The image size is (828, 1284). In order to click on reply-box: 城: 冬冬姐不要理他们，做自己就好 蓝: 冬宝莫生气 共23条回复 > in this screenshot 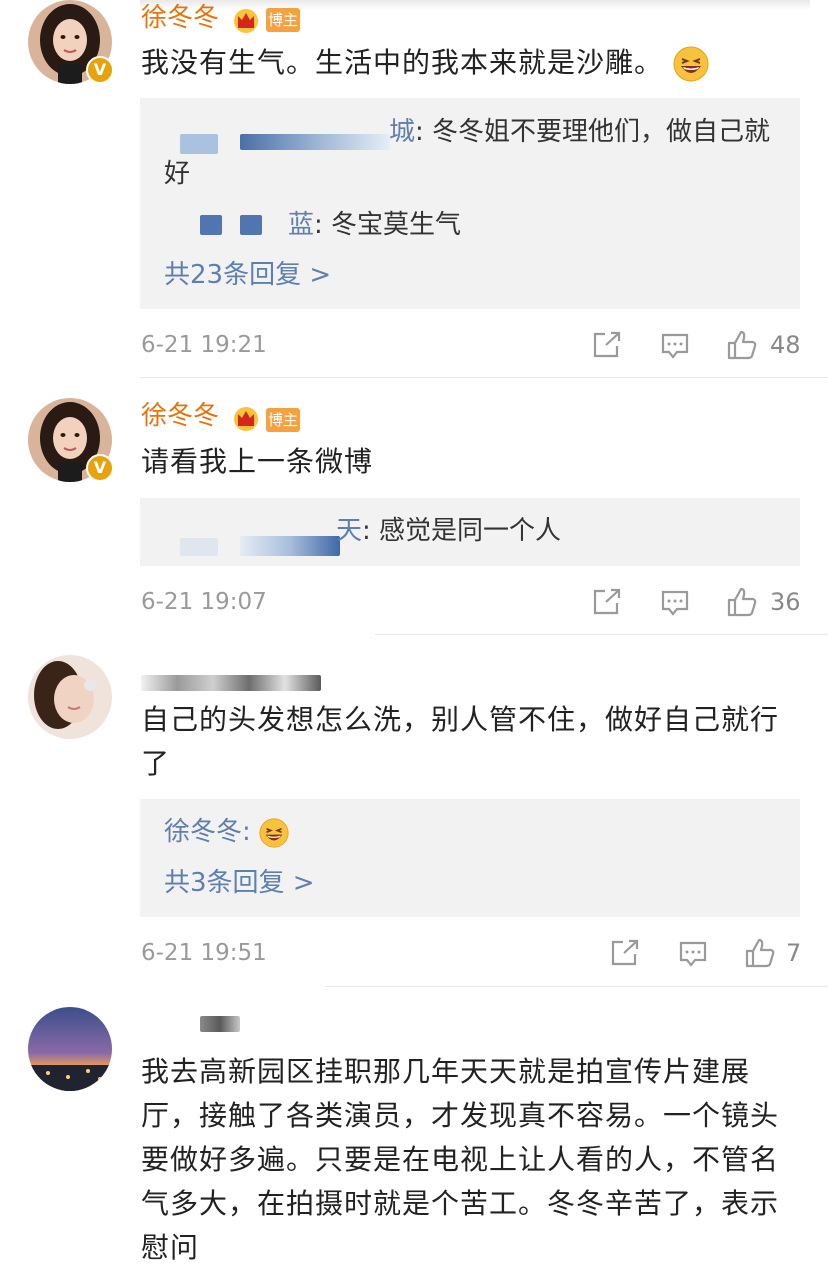, I will do `click(470, 203)`.